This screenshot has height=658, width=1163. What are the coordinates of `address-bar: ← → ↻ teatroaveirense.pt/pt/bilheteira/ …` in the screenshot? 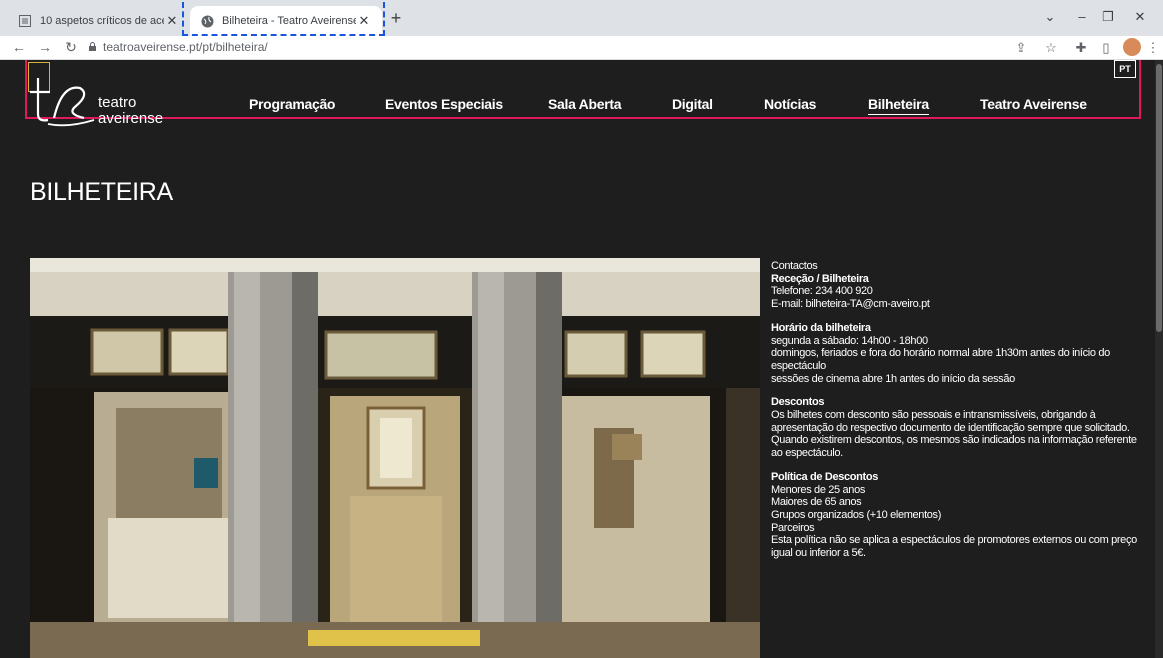 It's located at (581, 48).